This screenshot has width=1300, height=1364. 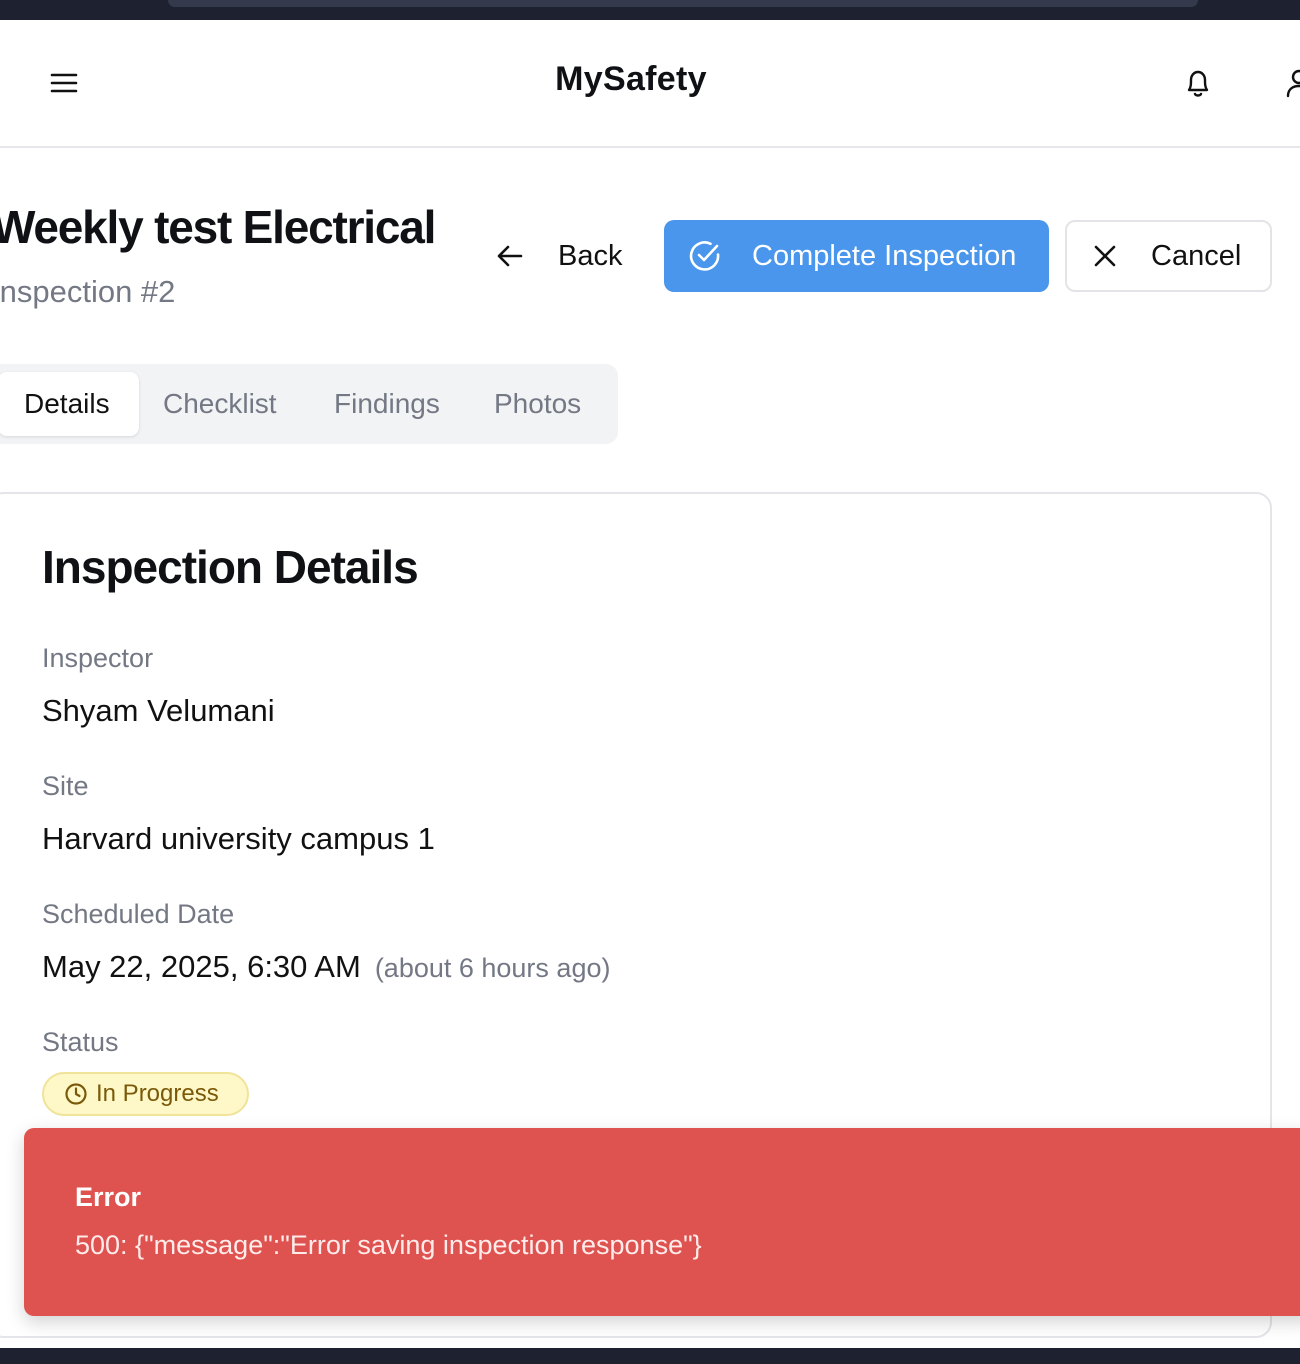 I want to click on browser-address-bar, so click(x=683, y=3).